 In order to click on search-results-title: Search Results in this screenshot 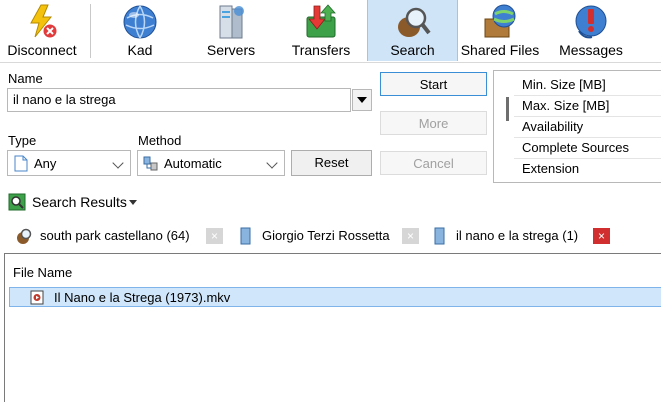, I will do `click(79, 202)`.